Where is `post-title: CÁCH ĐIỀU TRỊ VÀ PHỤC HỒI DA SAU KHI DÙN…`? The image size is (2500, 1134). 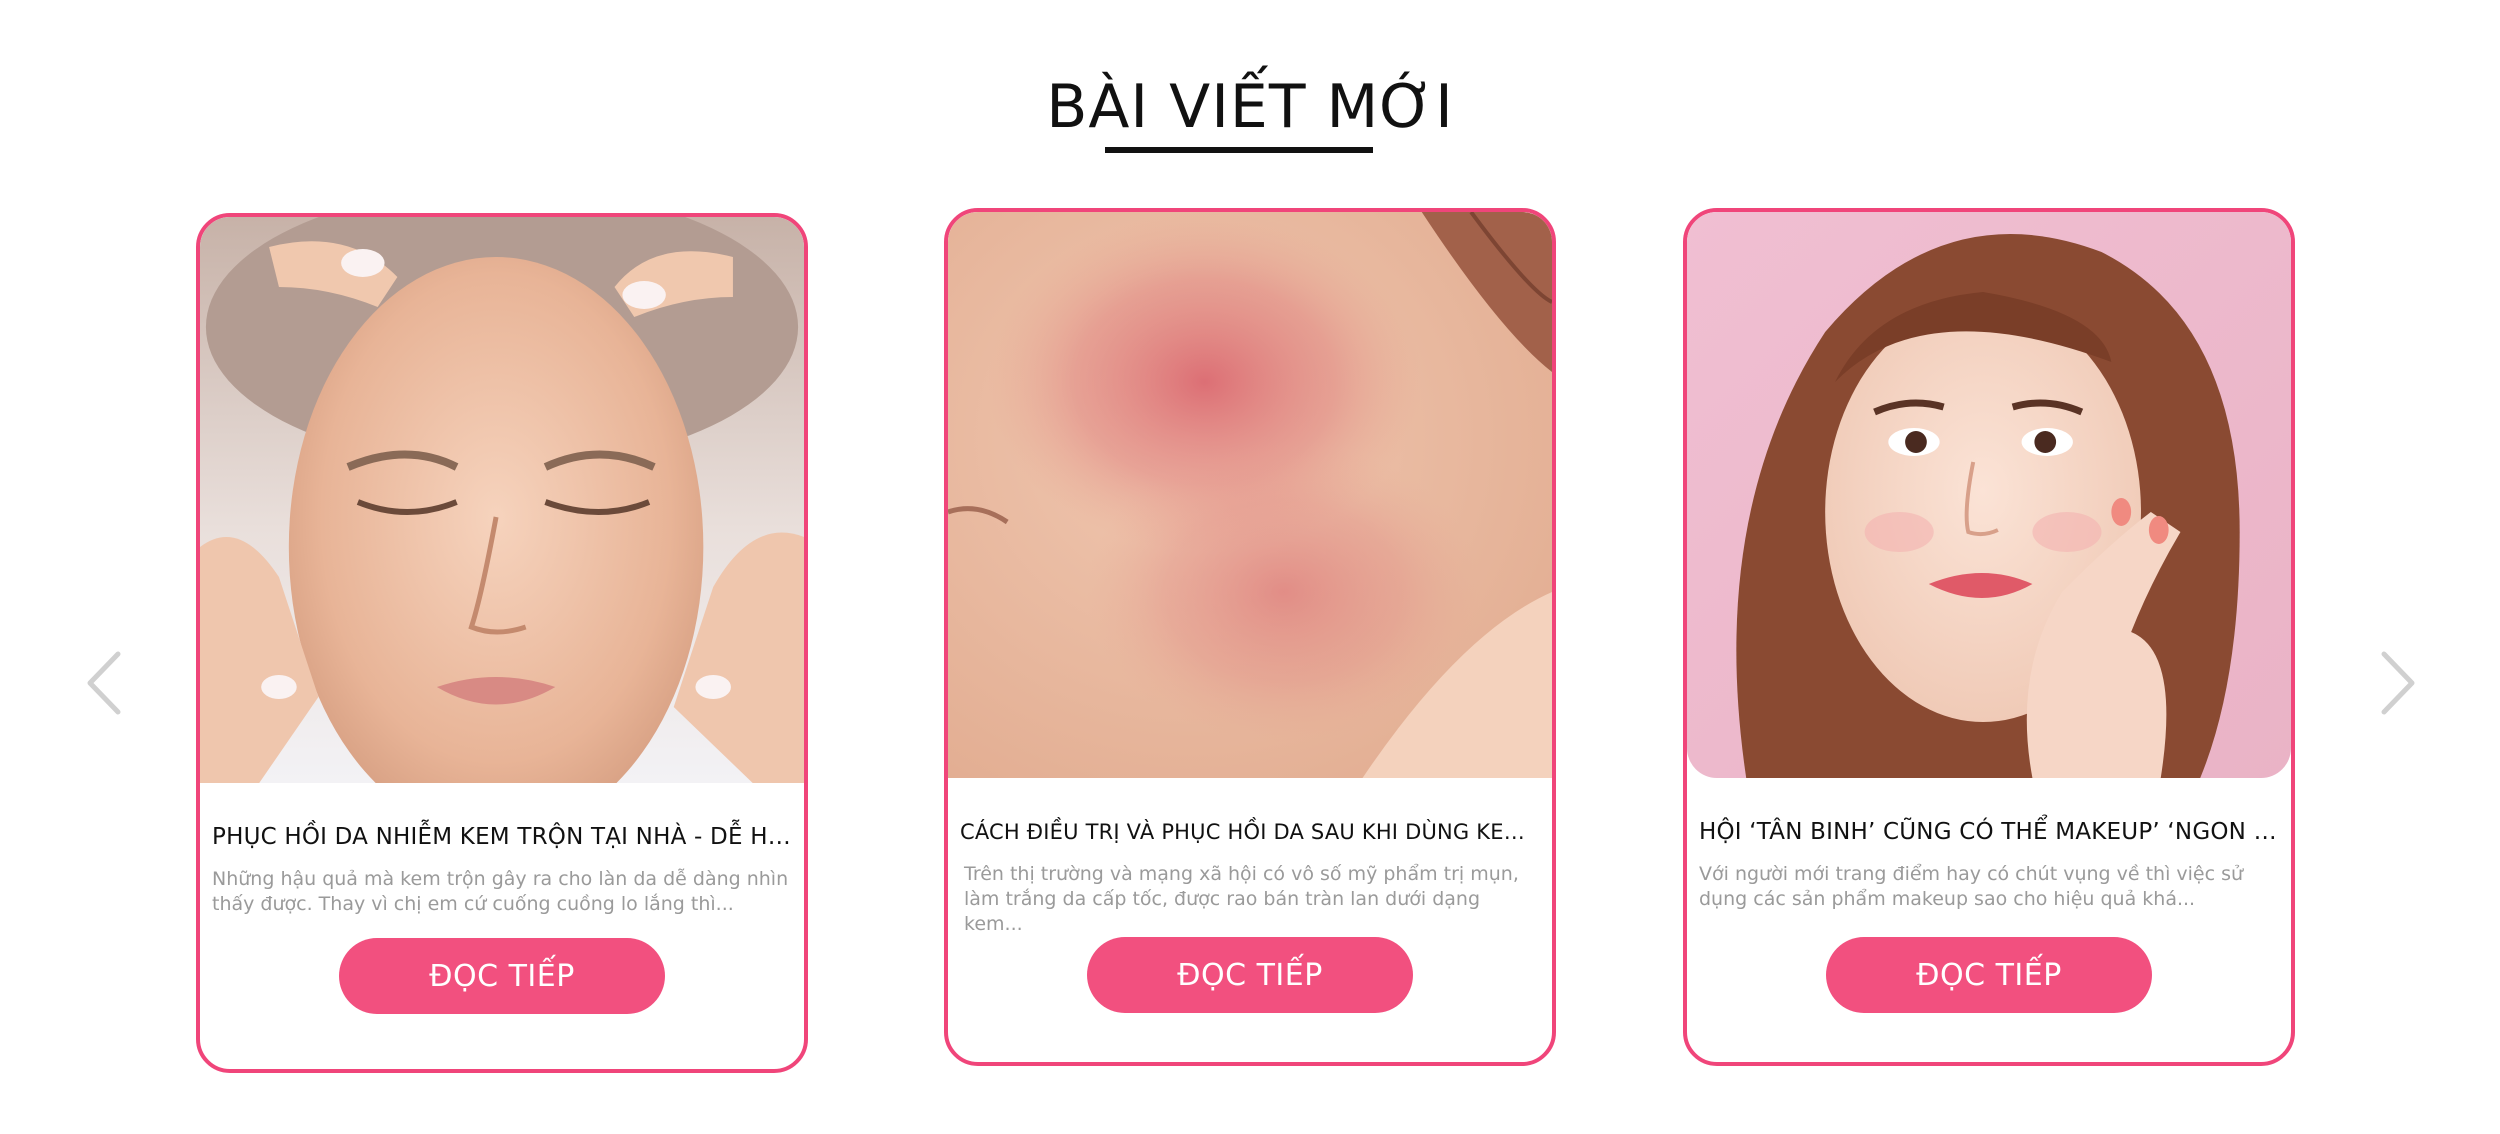 post-title: CÁCH ĐIỀU TRỊ VÀ PHỤC HỒI DA SAU KHI DÙN… is located at coordinates (1250, 832).